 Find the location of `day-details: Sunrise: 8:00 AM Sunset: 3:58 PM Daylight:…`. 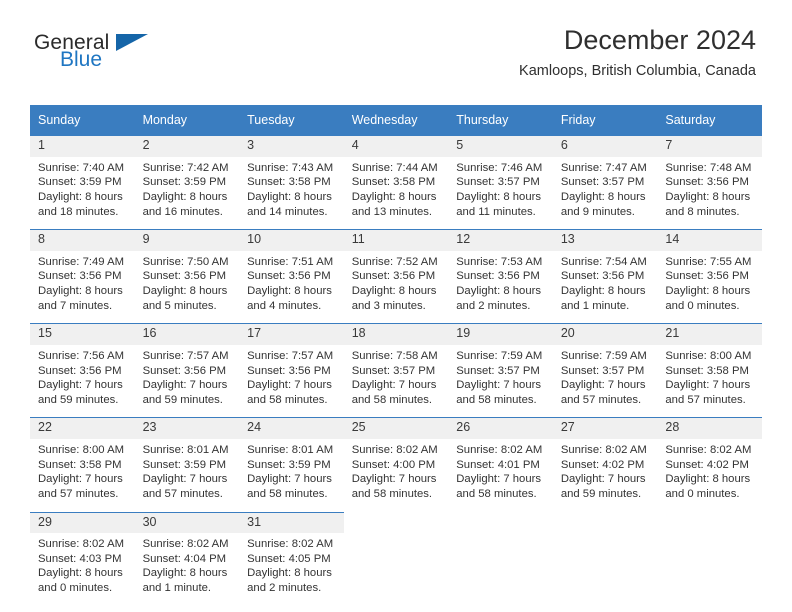

day-details: Sunrise: 8:00 AM Sunset: 3:58 PM Daylight:… is located at coordinates (709, 376).